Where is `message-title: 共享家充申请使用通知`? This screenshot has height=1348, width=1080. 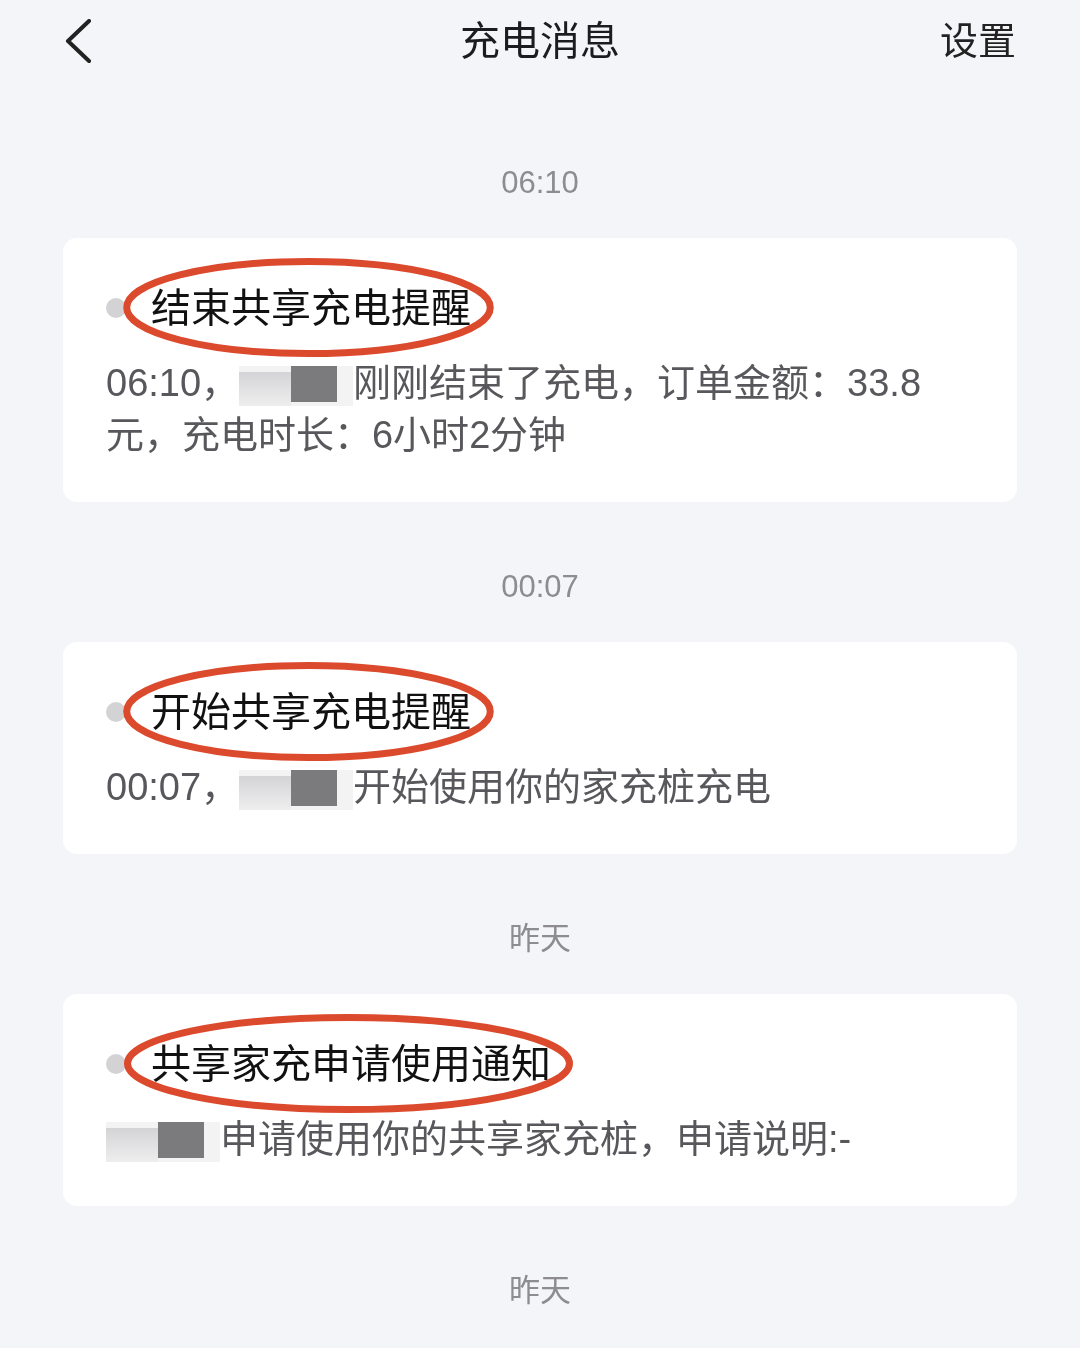 message-title: 共享家充申请使用通知 is located at coordinates (351, 1064).